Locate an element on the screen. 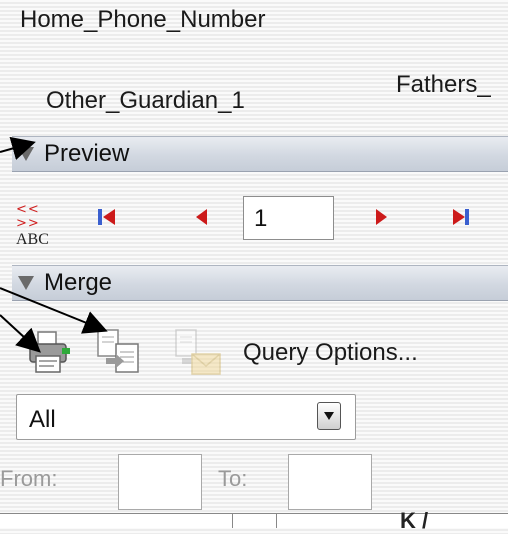 This screenshot has height=534, width=508. preview-label: Preview is located at coordinates (87, 153).